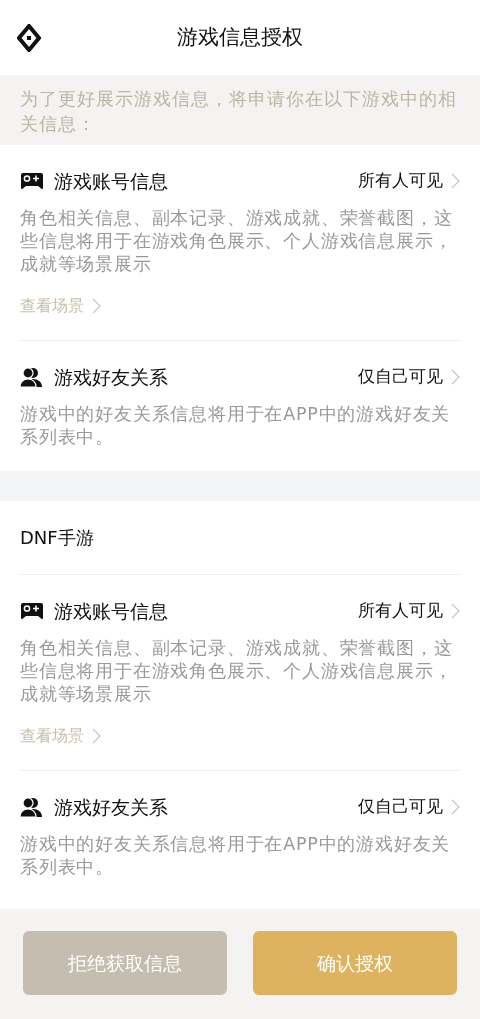  I want to click on page-title: 游戏信息授权, so click(240, 37).